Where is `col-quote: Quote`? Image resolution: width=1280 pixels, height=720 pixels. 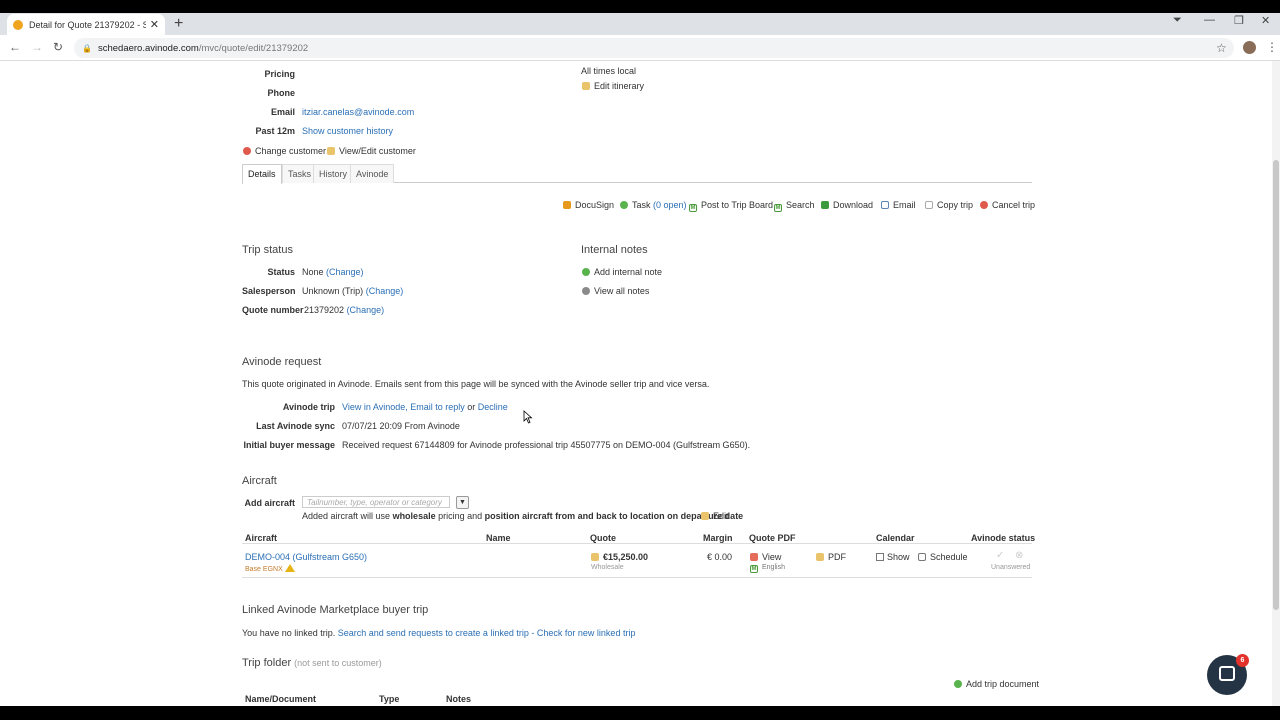
col-quote: Quote is located at coordinates (603, 538).